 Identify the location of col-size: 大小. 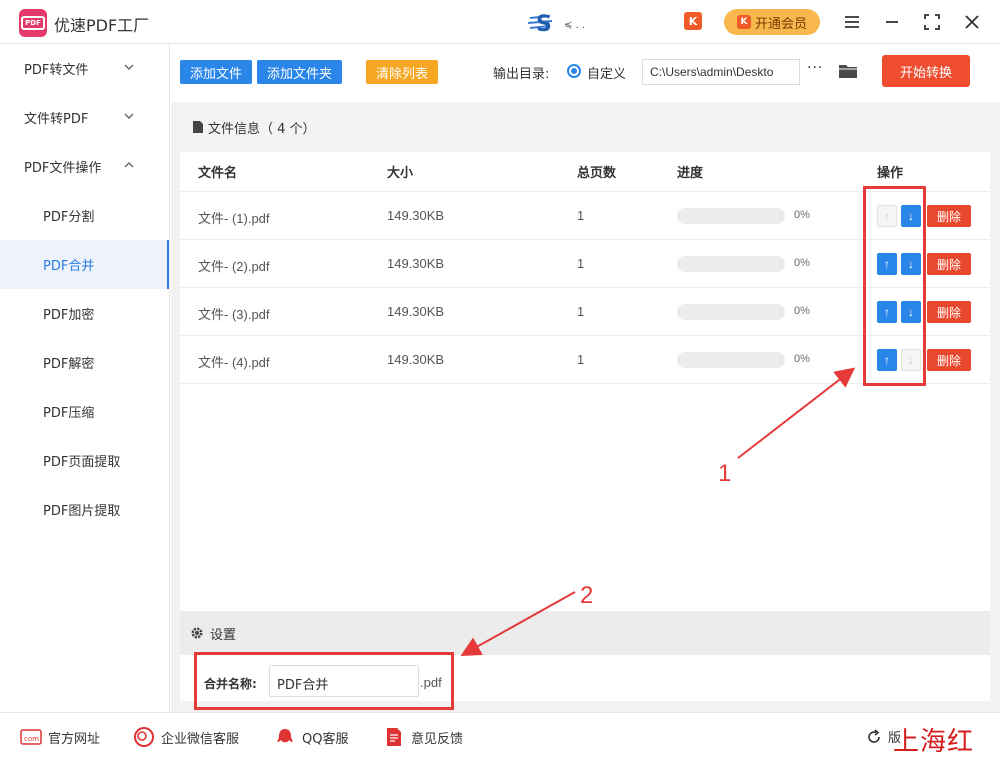
(400, 173).